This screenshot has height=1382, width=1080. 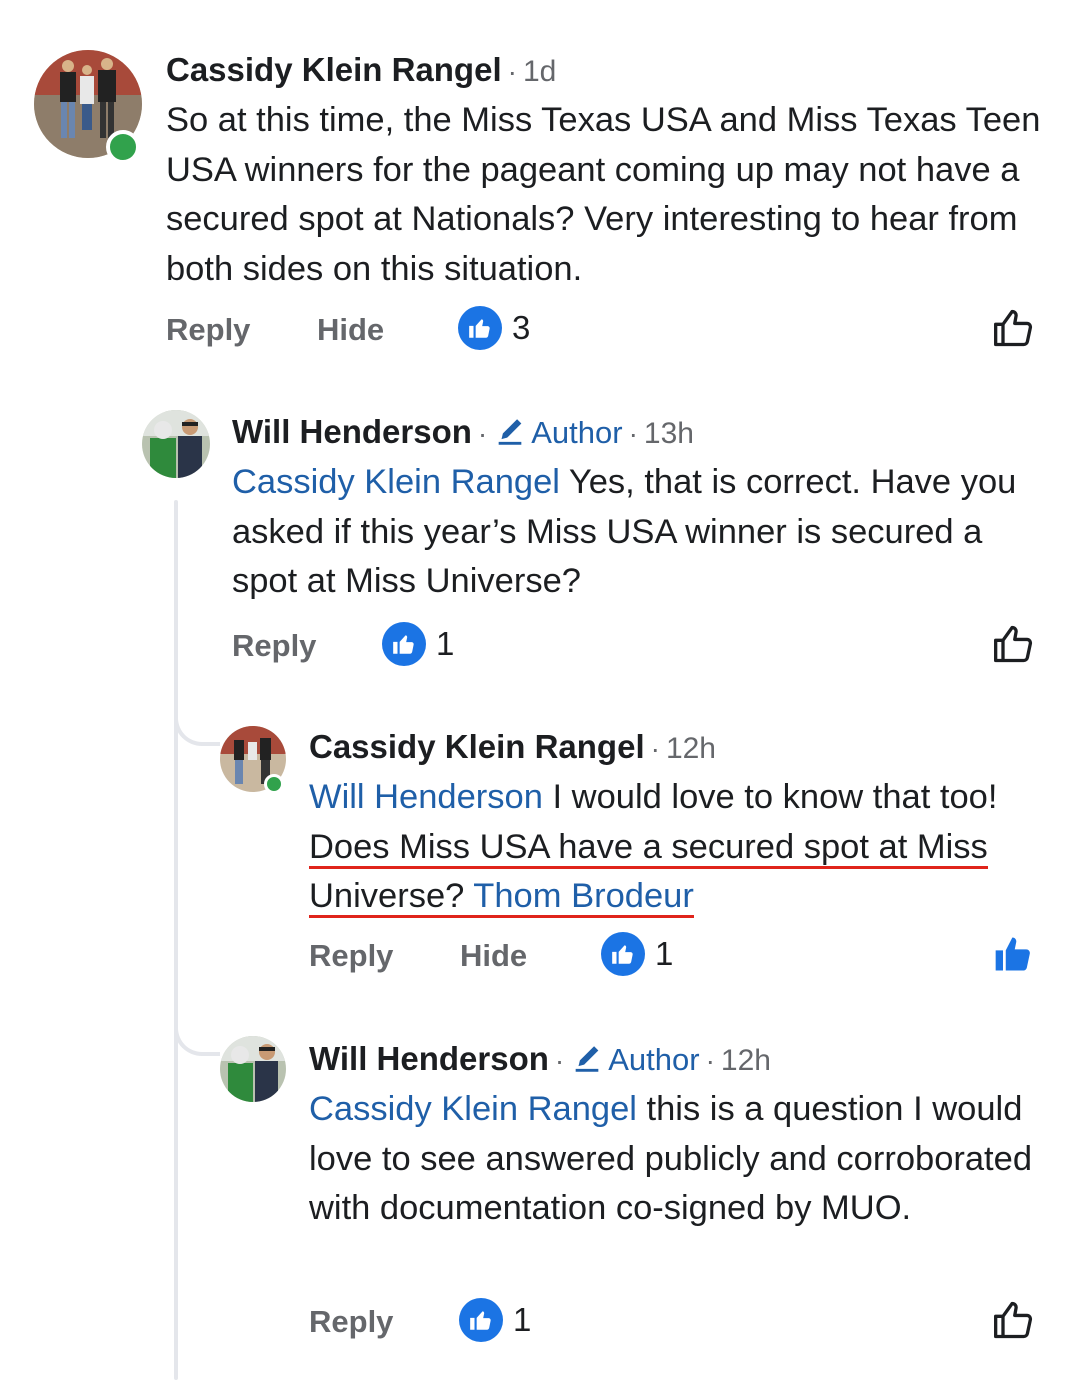 What do you see at coordinates (539, 71) in the screenshot?
I see `comment-time: 1d` at bounding box center [539, 71].